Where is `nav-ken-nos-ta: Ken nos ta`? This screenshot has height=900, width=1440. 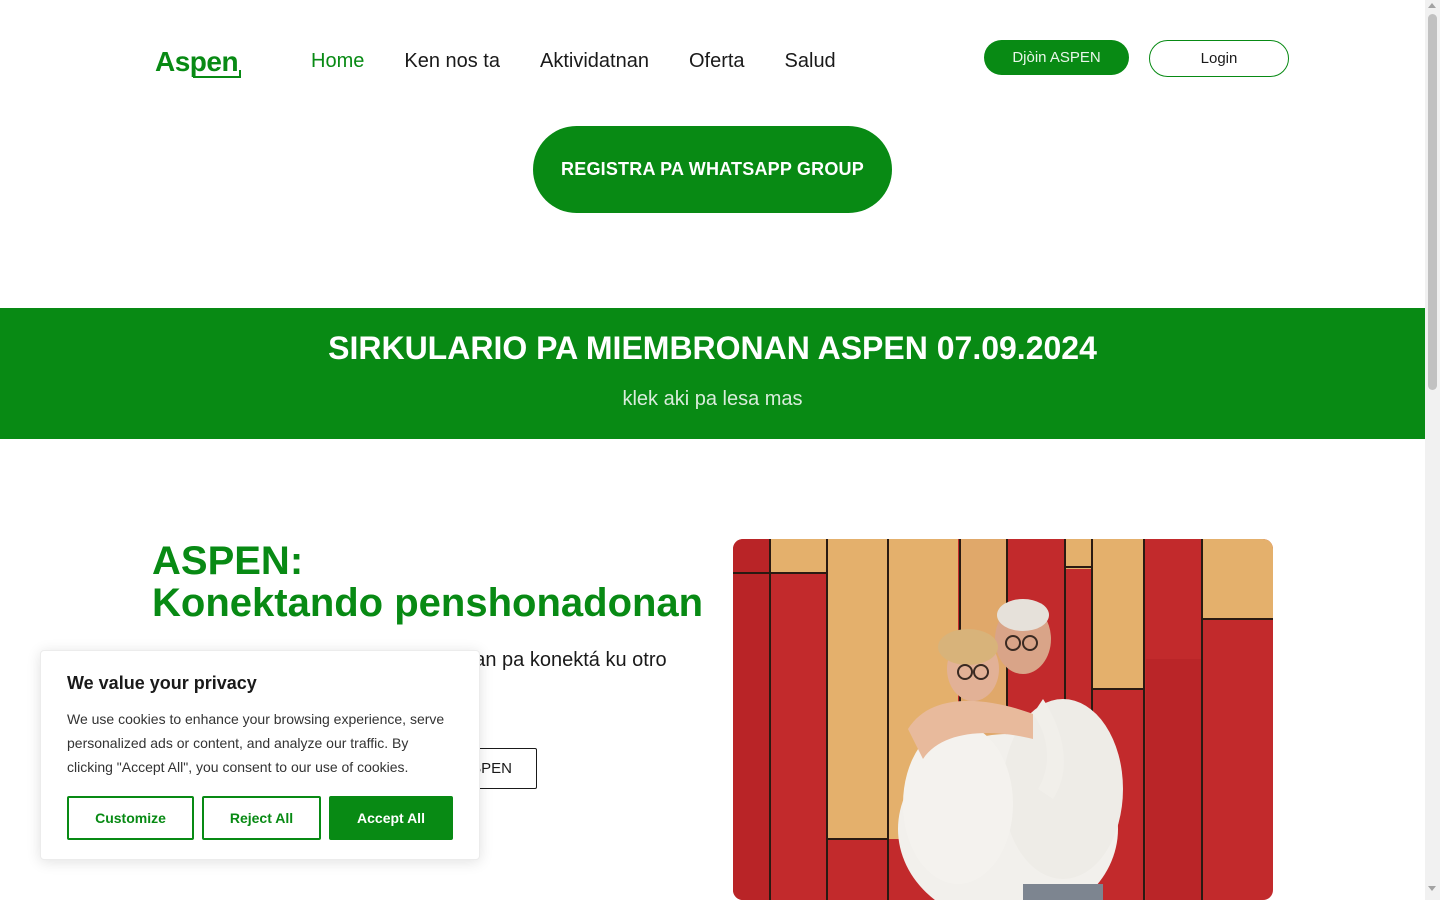
nav-ken-nos-ta: Ken nos ta is located at coordinates (452, 61).